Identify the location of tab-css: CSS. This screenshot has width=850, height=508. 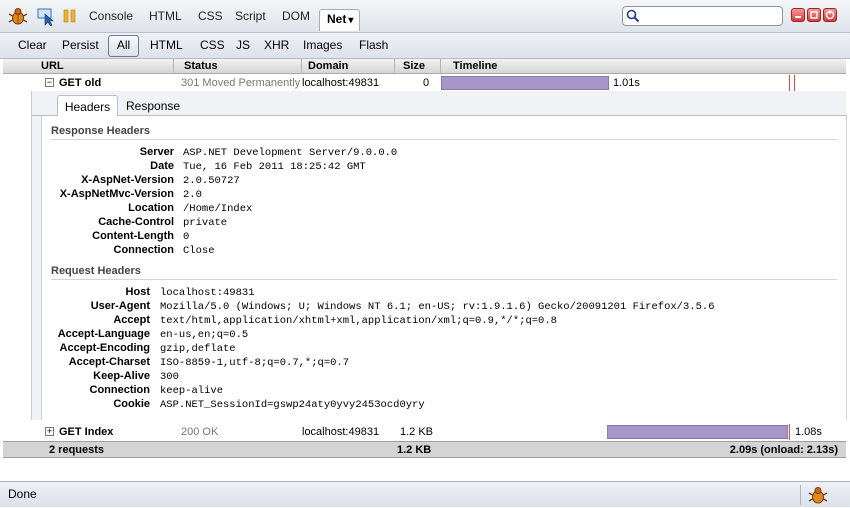
(210, 16).